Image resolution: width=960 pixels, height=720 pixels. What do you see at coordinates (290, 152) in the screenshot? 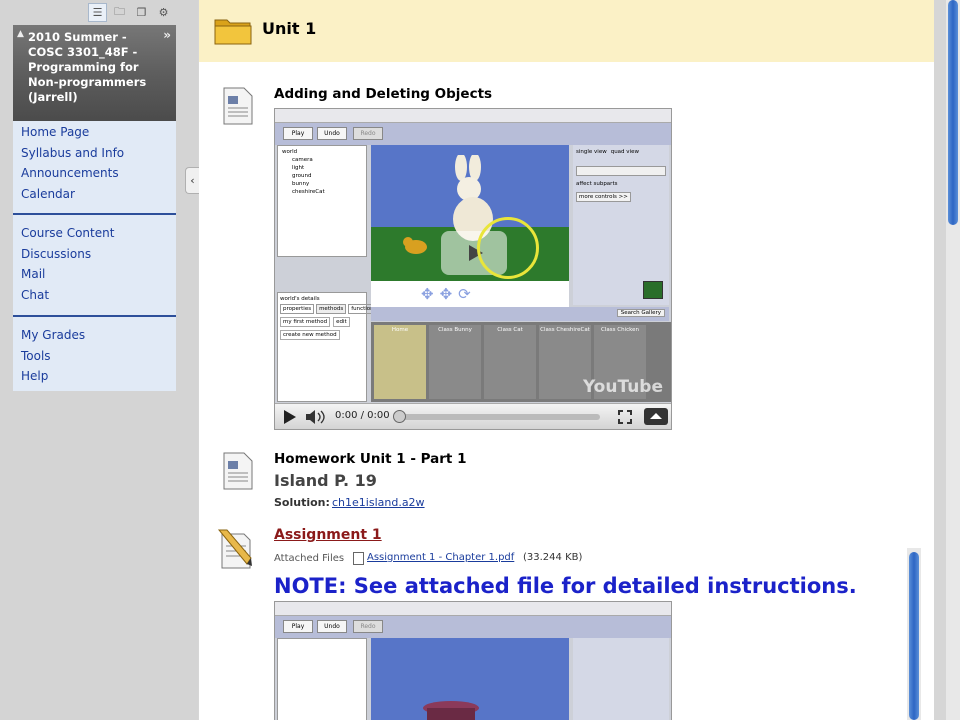
I see `tree-item: world` at bounding box center [290, 152].